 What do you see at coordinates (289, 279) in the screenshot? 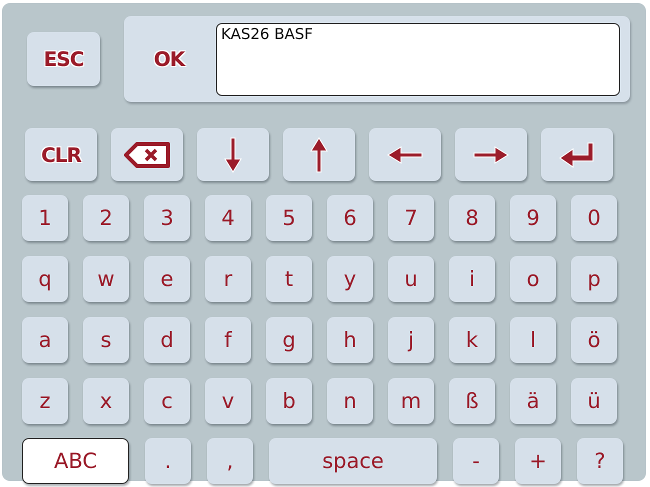
I see `character-key: t` at bounding box center [289, 279].